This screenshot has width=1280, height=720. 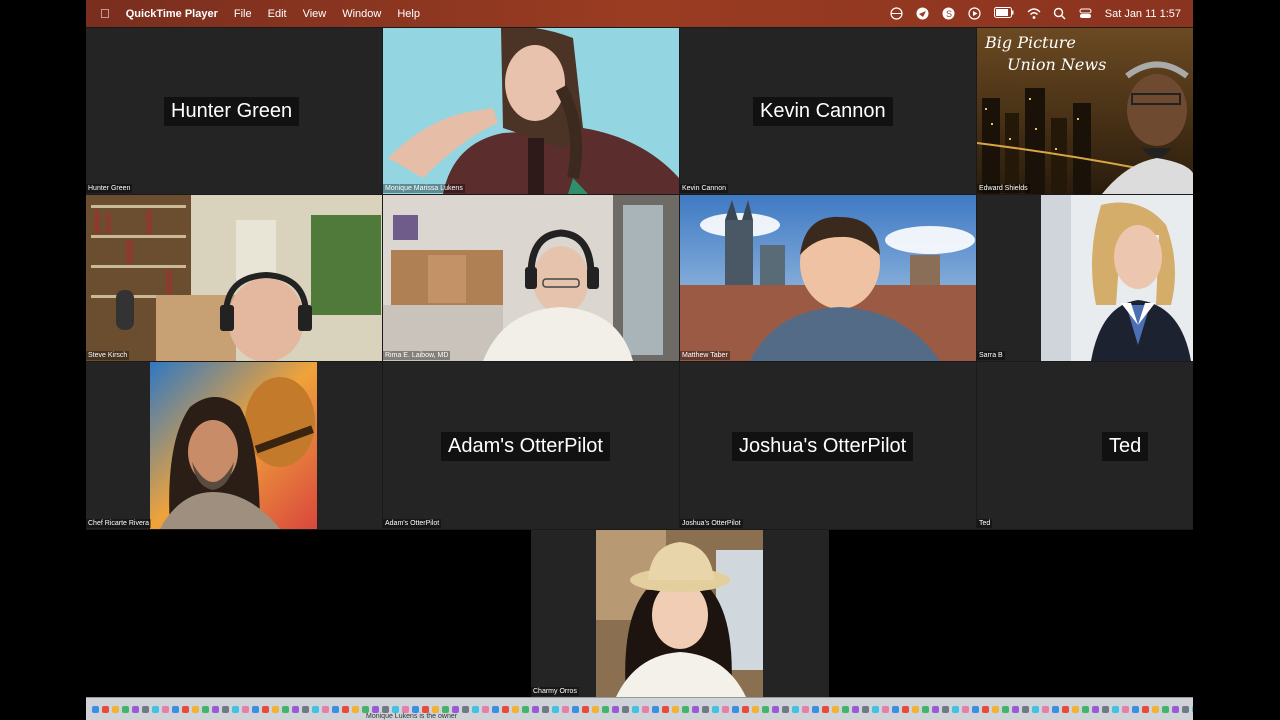 I want to click on control-center-icon, so click(x=1085, y=13).